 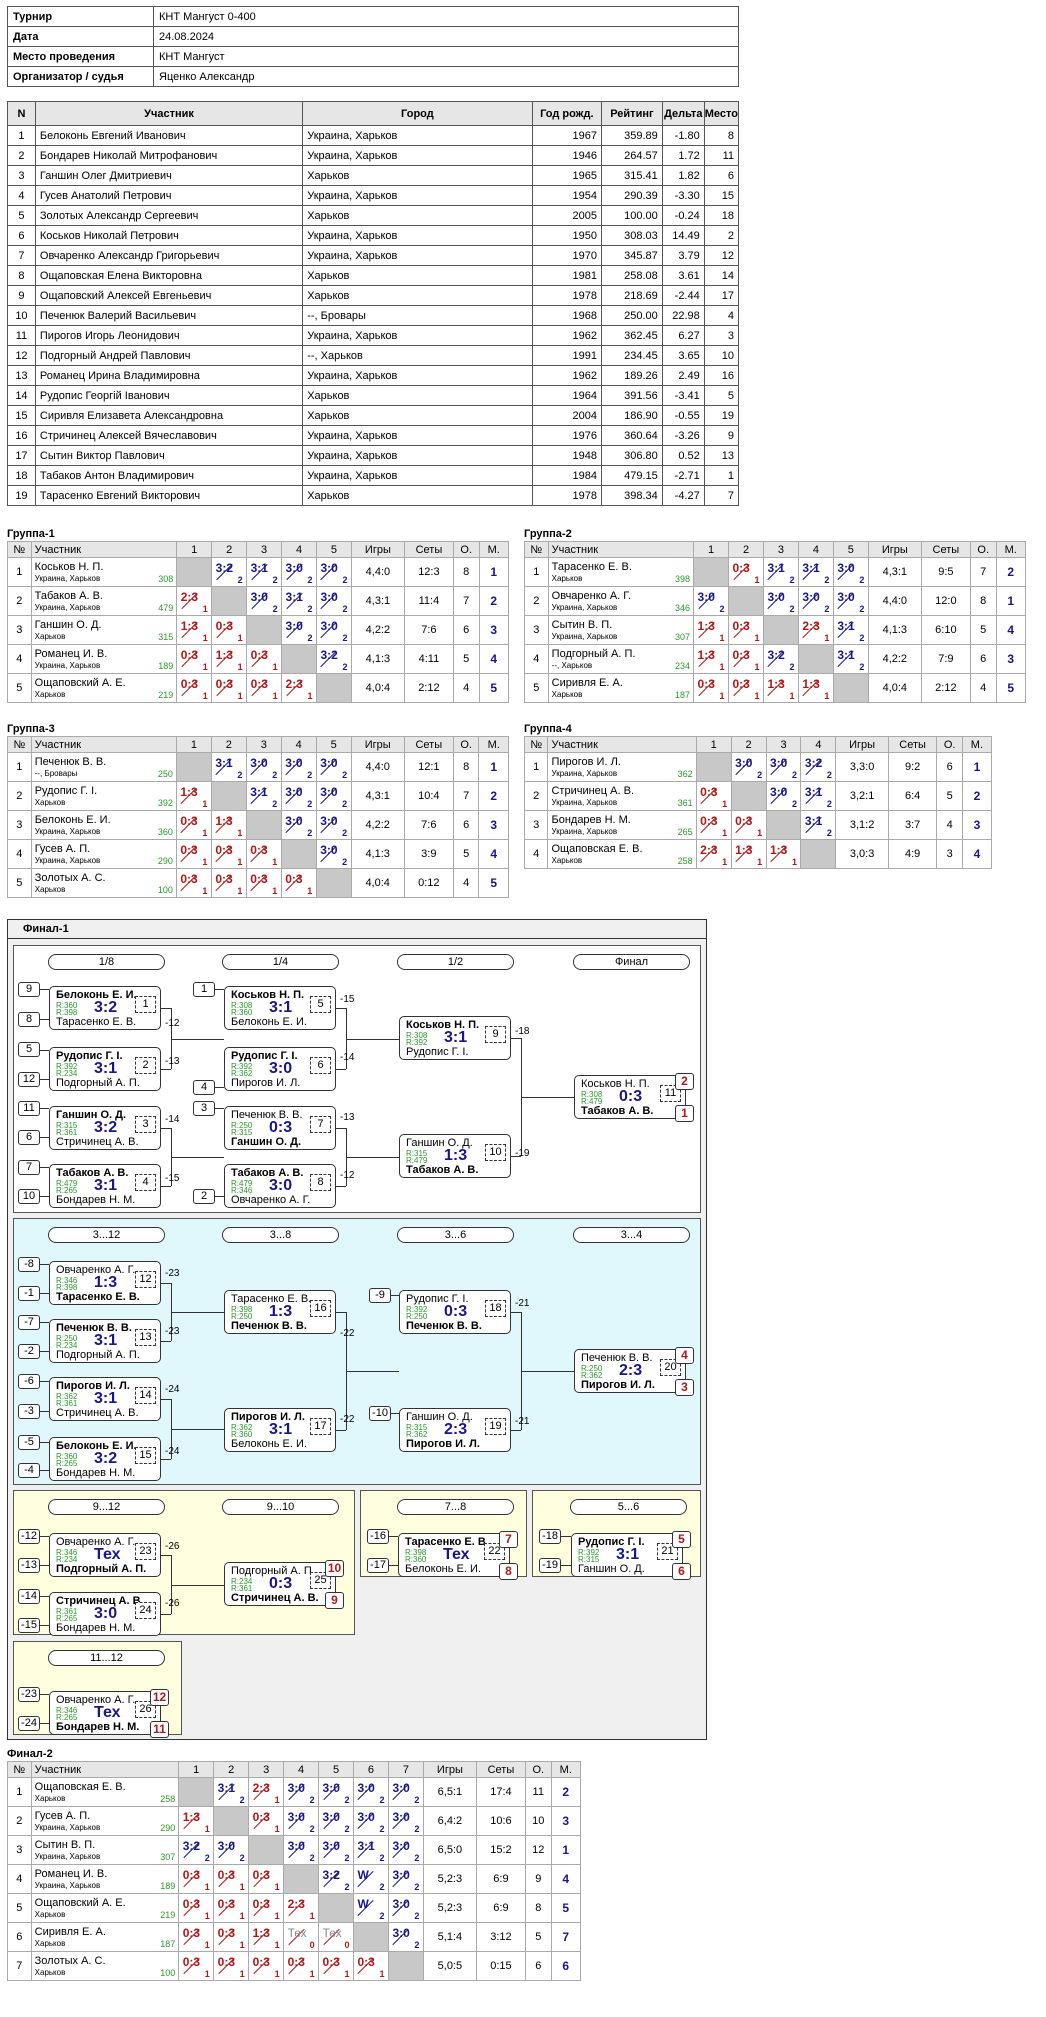 What do you see at coordinates (105, 1908) in the screenshot?
I see `participant-cell: Ощаповский А. Е. Харьков 219` at bounding box center [105, 1908].